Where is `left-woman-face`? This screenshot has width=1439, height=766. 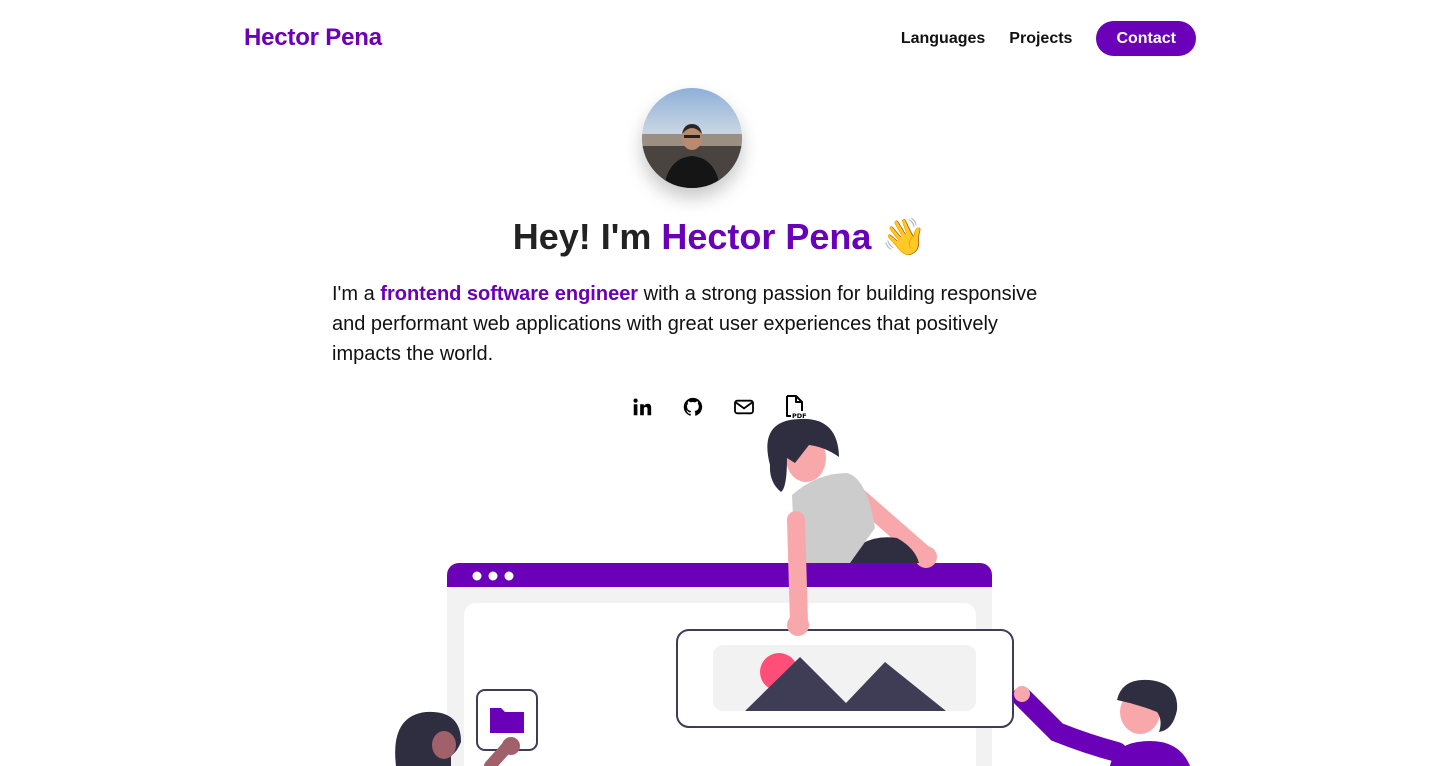 left-woman-face is located at coordinates (444, 745).